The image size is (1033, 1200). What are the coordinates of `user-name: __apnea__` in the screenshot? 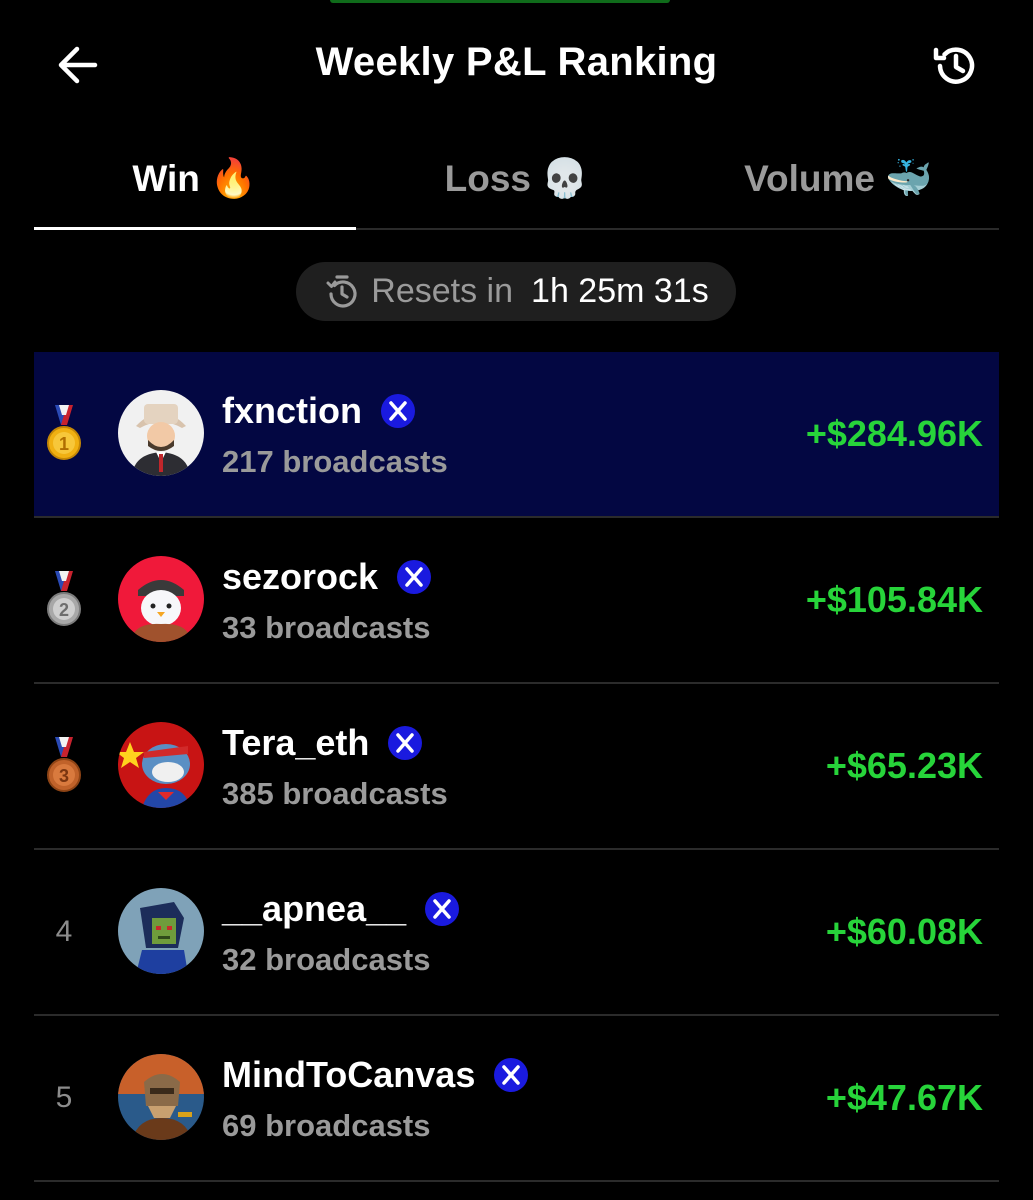 It's located at (314, 909).